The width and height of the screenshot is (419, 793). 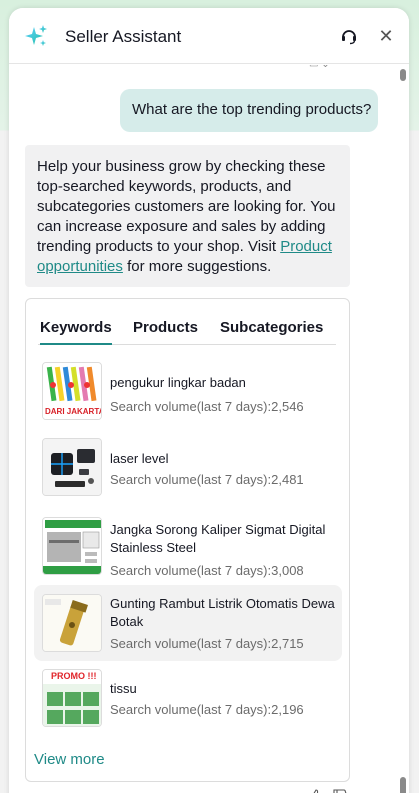 I want to click on headset-icon, so click(x=349, y=36).